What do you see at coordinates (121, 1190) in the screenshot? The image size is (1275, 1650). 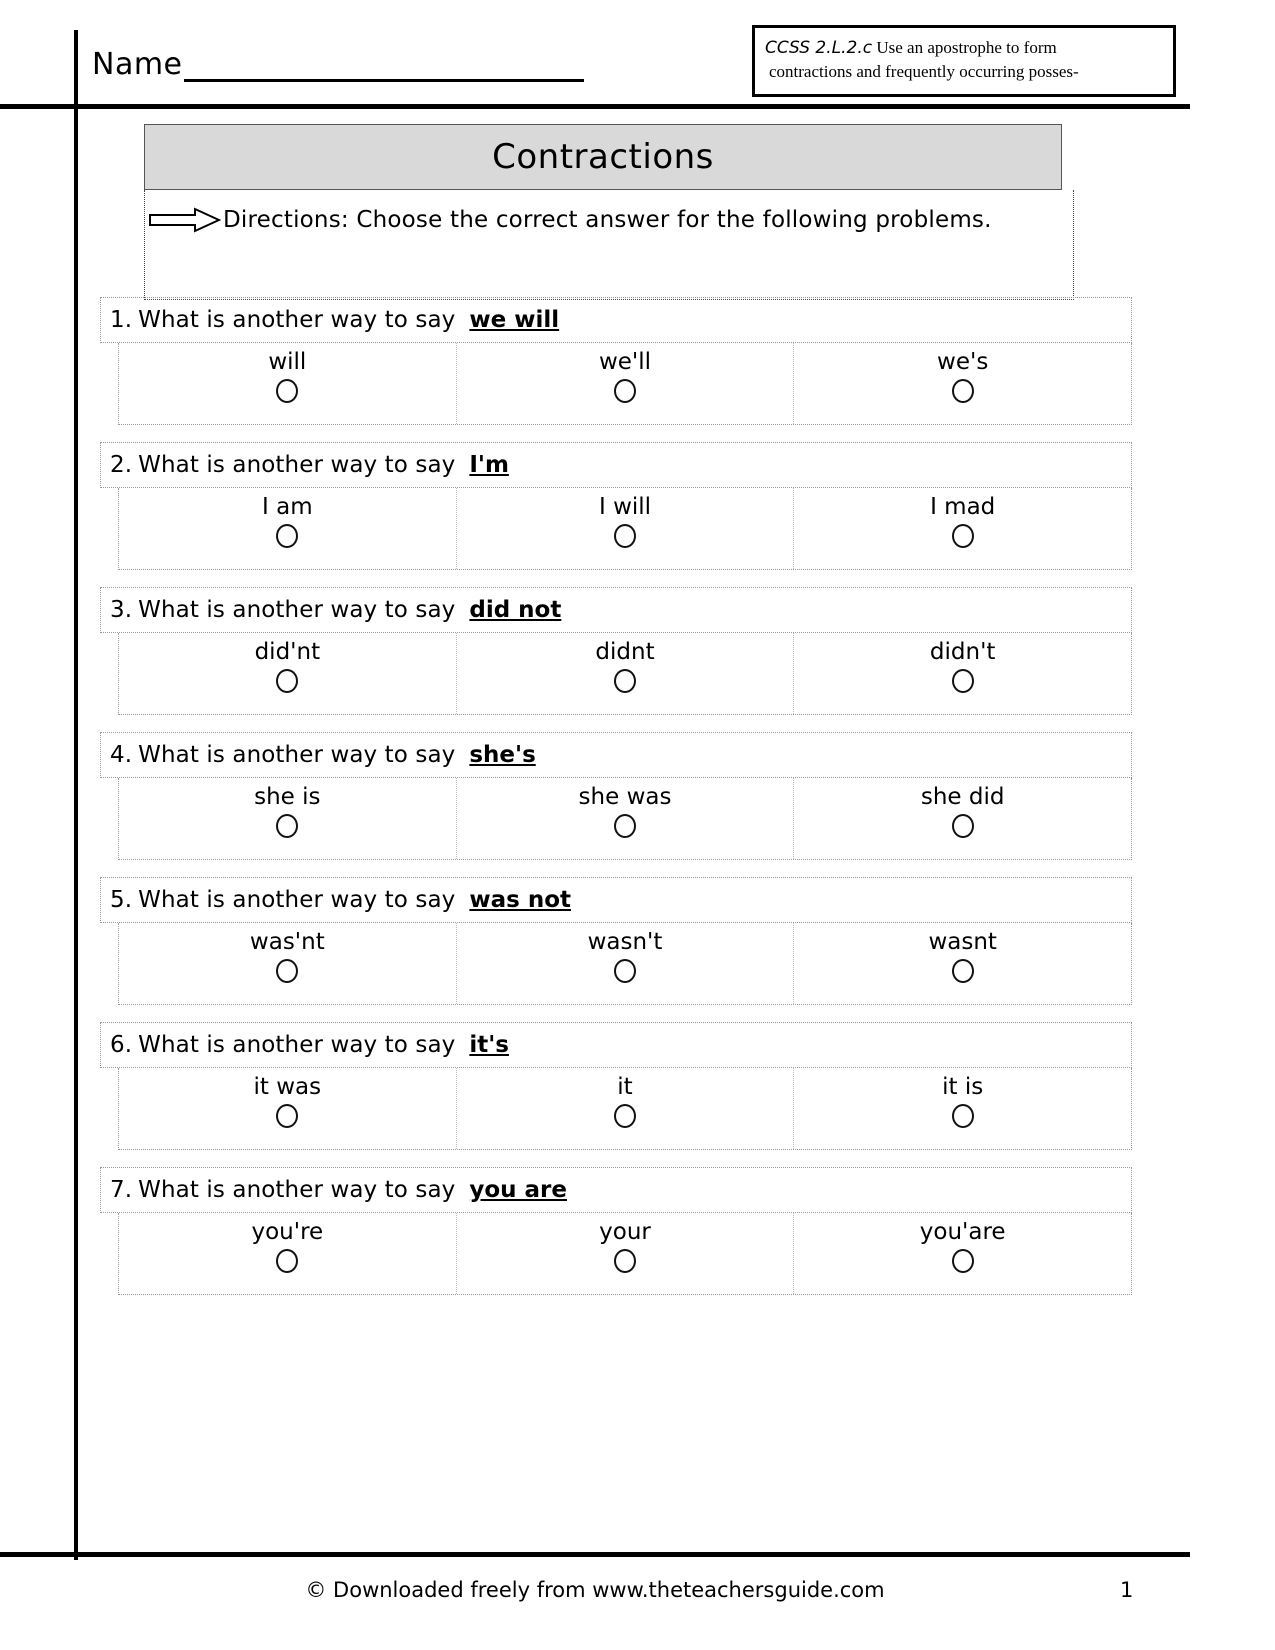 I see `question-number: 7.` at bounding box center [121, 1190].